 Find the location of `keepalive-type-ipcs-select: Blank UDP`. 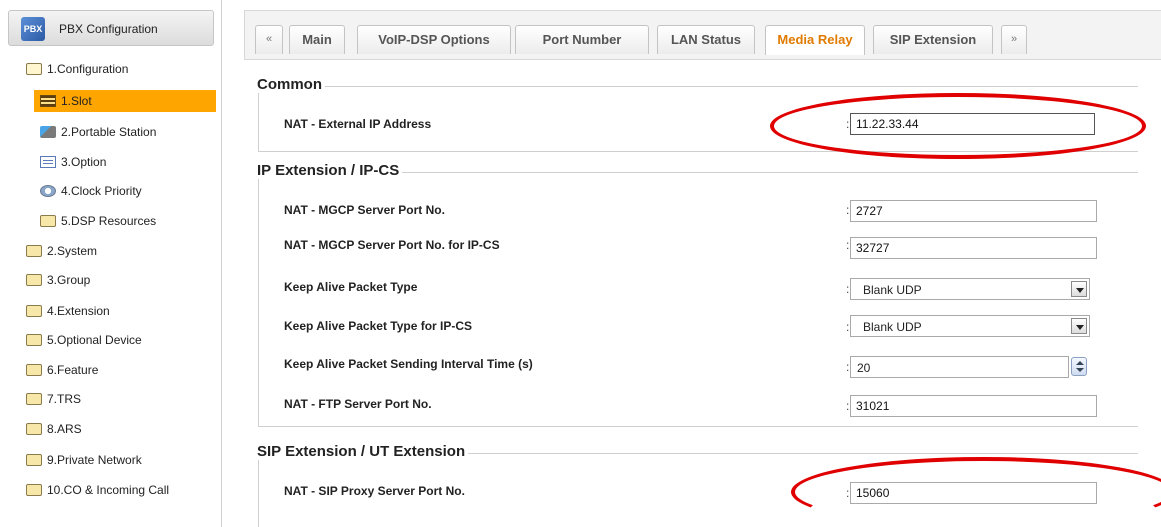

keepalive-type-ipcs-select: Blank UDP is located at coordinates (970, 326).